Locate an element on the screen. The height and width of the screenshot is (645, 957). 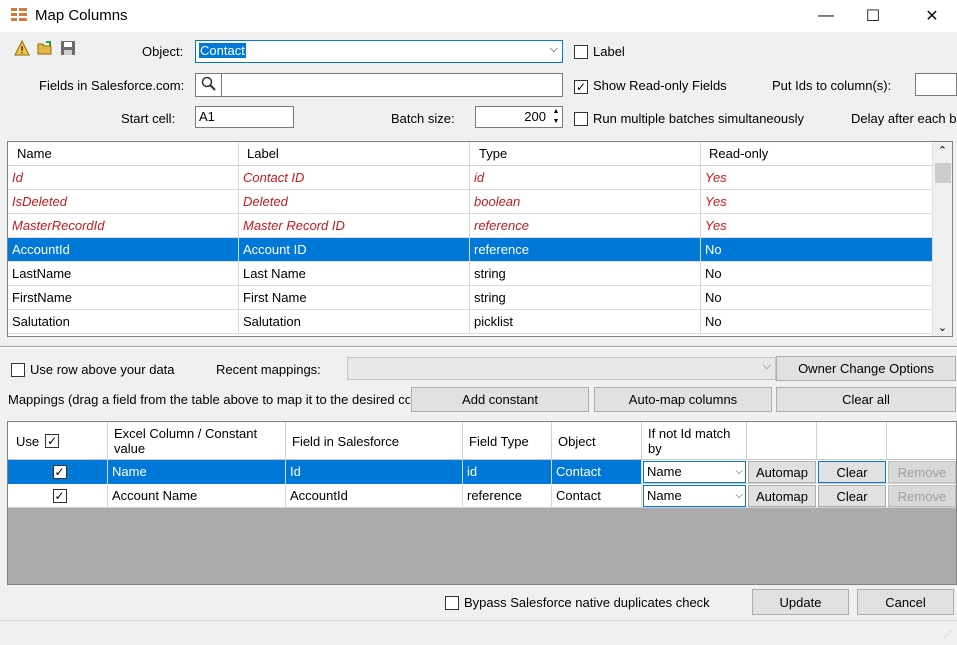
start-cell-label: Start cell: is located at coordinates (148, 118).